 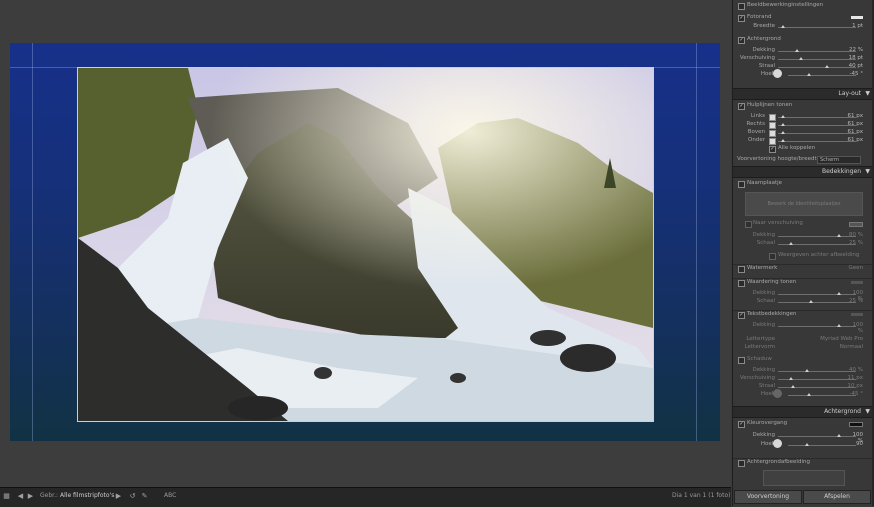 What do you see at coordinates (803, 94) in the screenshot?
I see `layout-section-header: Lay-out ▼` at bounding box center [803, 94].